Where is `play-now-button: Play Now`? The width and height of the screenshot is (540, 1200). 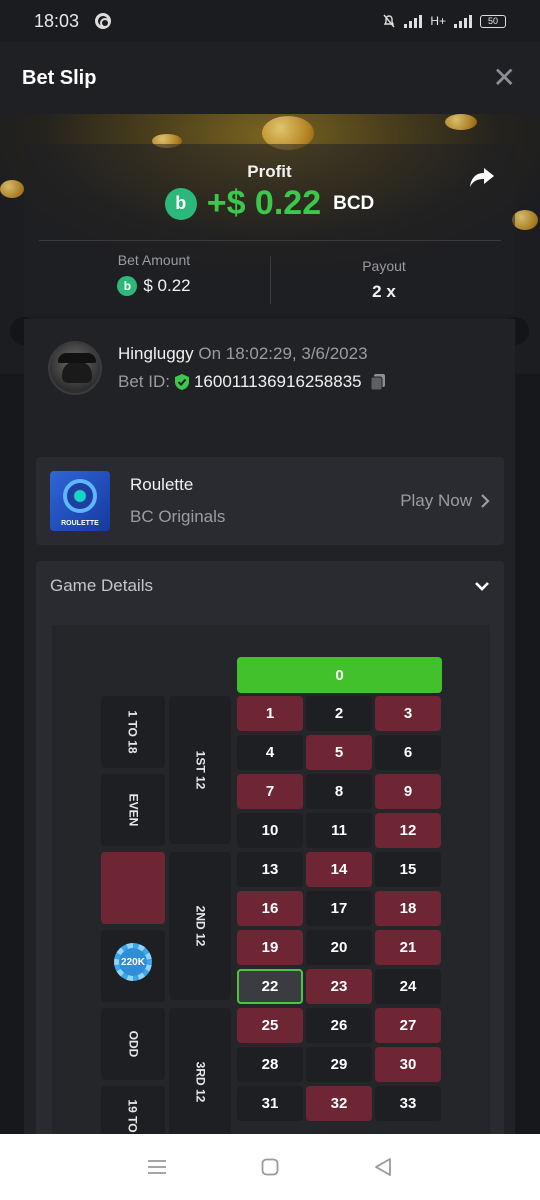
play-now-button: Play Now is located at coordinates (445, 501).